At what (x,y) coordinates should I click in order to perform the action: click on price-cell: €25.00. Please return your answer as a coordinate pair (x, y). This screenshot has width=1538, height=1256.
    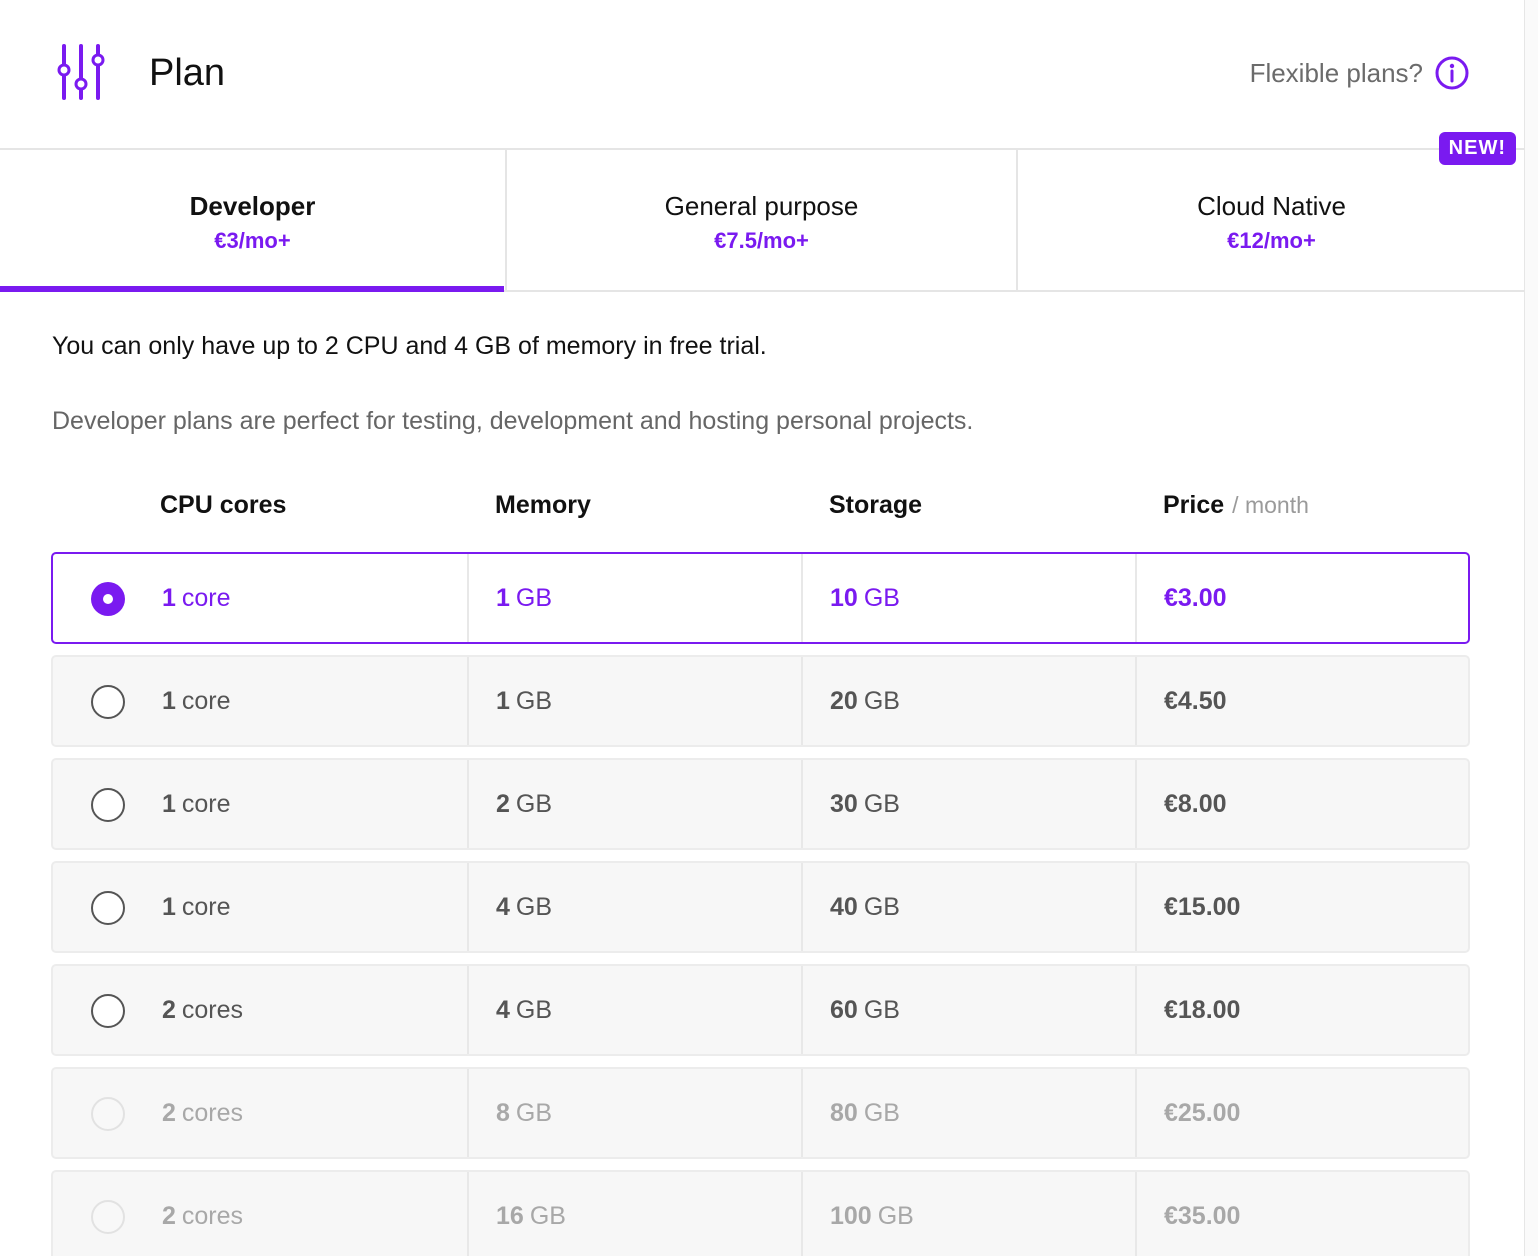
    Looking at the image, I should click on (1205, 1113).